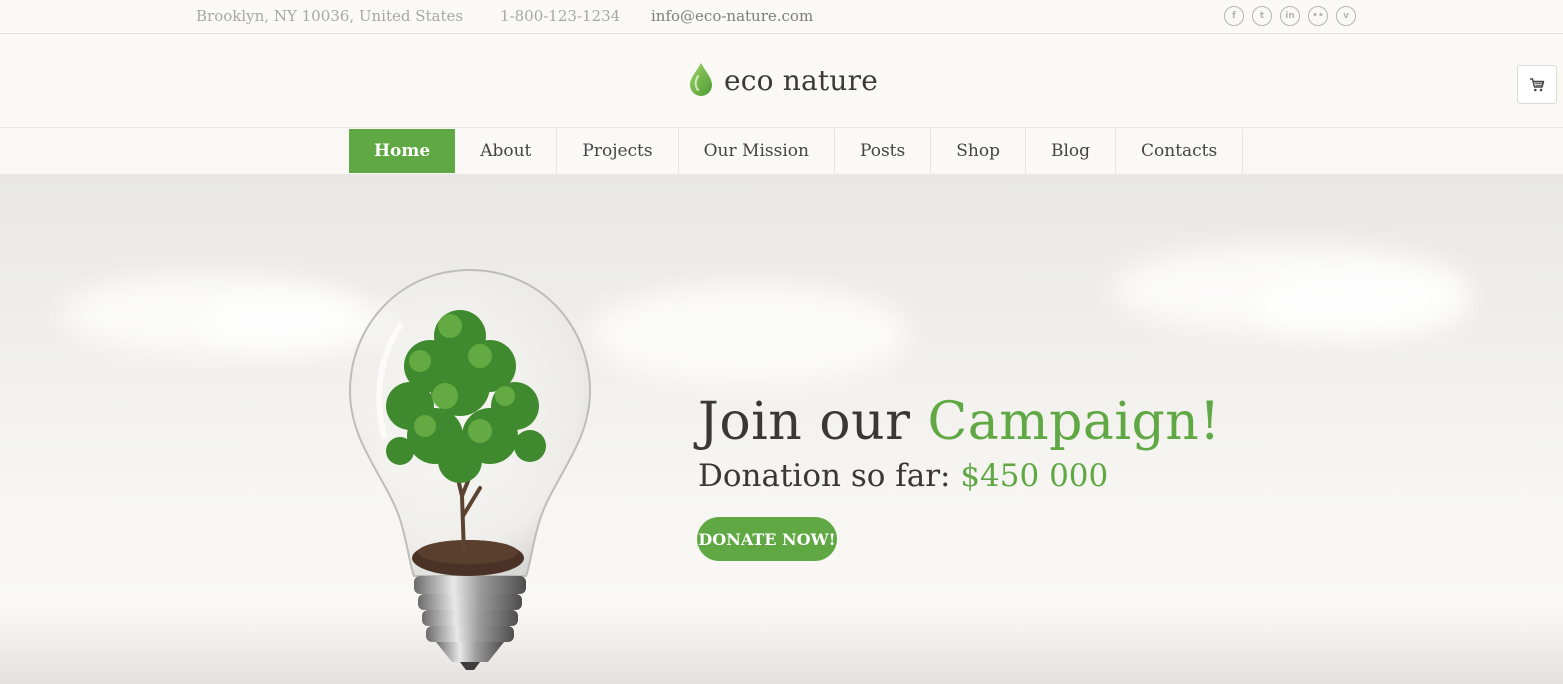 The image size is (1563, 684). Describe the element at coordinates (506, 151) in the screenshot. I see `nav-item-about: About` at that location.